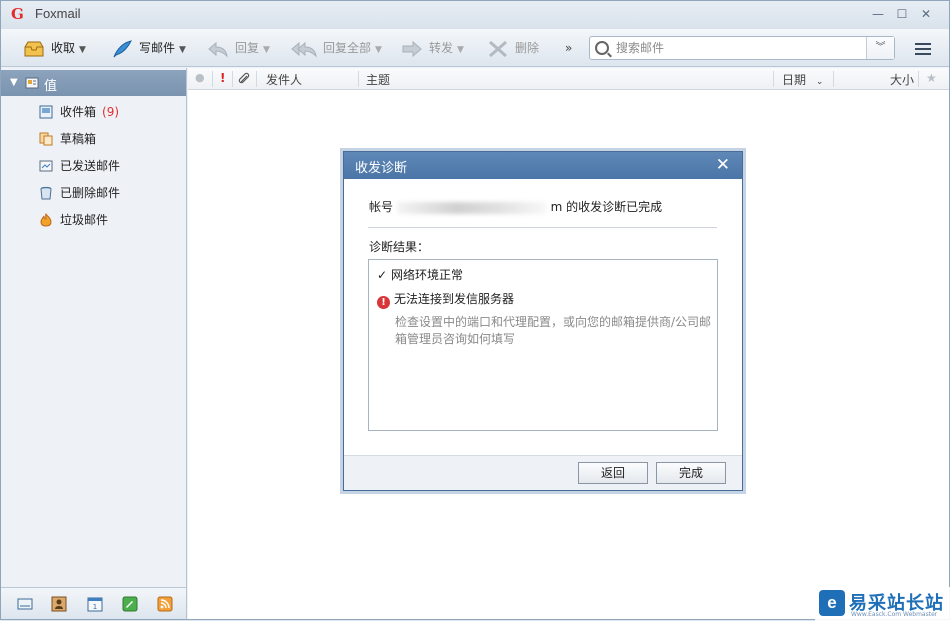  Describe the element at coordinates (399, 247) in the screenshot. I see `result-label: 诊断结果：` at that location.